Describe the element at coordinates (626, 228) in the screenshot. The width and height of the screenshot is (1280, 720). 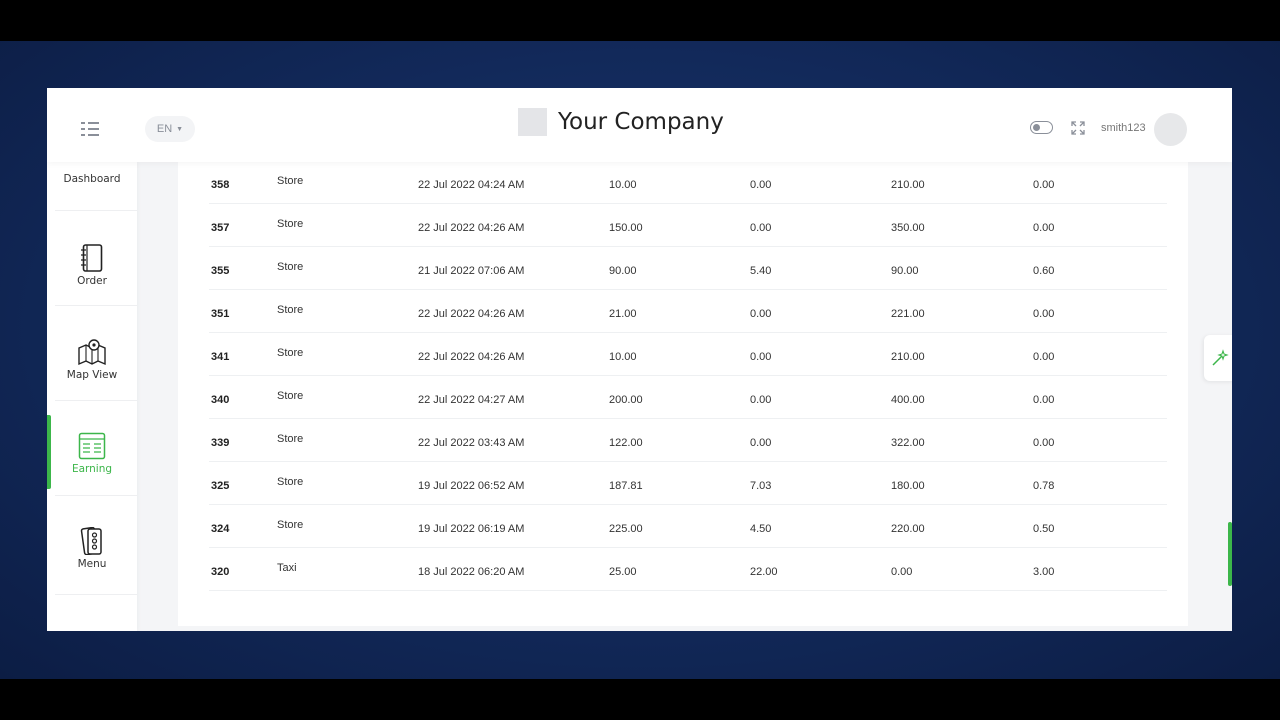
I see `amount-col-1: 150.00` at that location.